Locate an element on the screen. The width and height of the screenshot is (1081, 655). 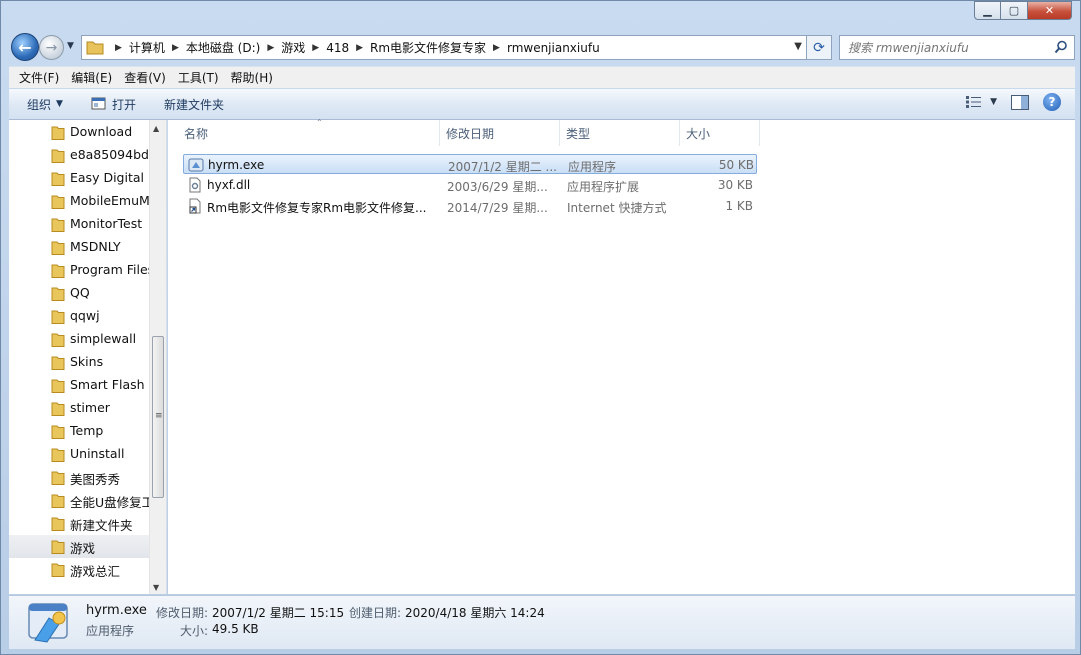
sidebar-item-label: Program Files is located at coordinates (109, 269).